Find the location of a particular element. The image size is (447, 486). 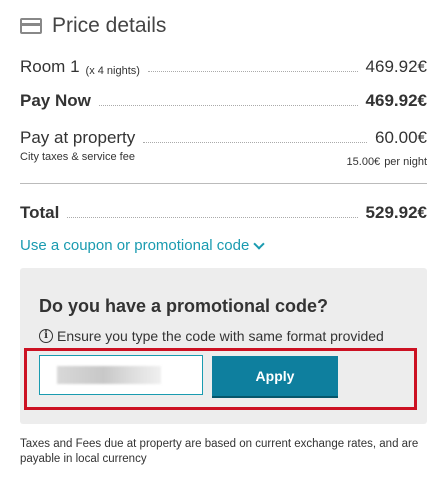

pay-at-property-row: Pay at property 60.00€ is located at coordinates (223, 138).